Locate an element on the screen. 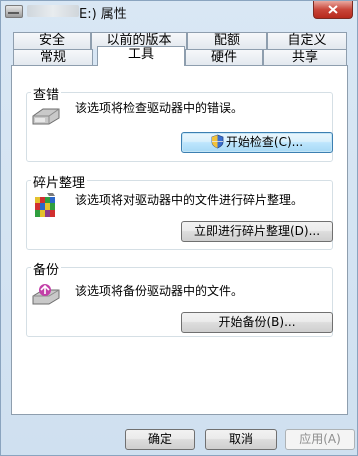  tab-sharing: 共享 is located at coordinates (305, 57).